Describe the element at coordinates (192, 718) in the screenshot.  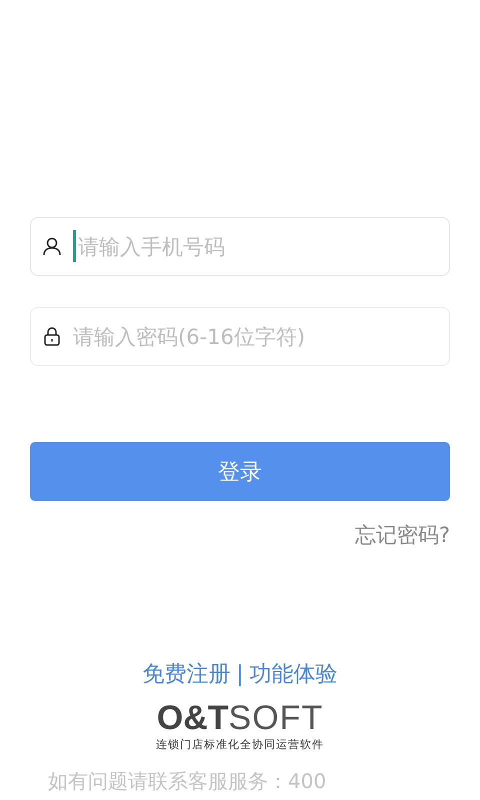
I see `logo-mark: O&T` at that location.